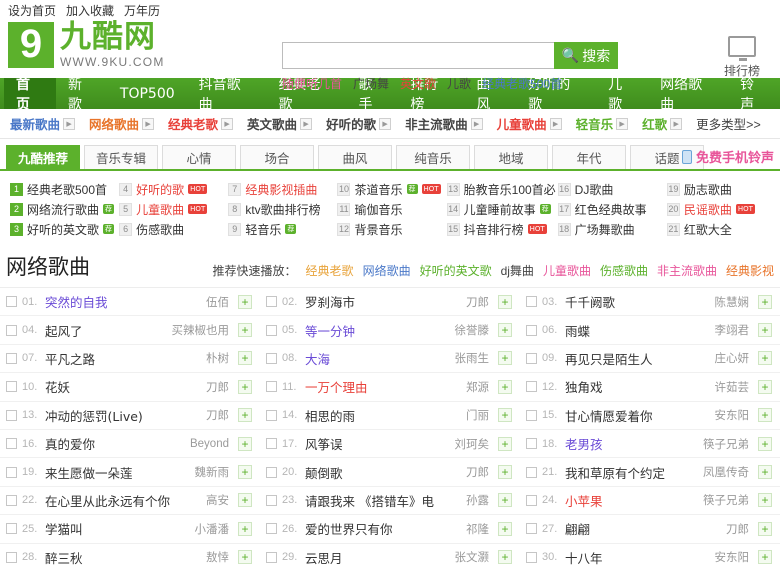 Image resolution: width=780 pixels, height=571 pixels. I want to click on hotword-0: 随便听几首, so click(312, 83).